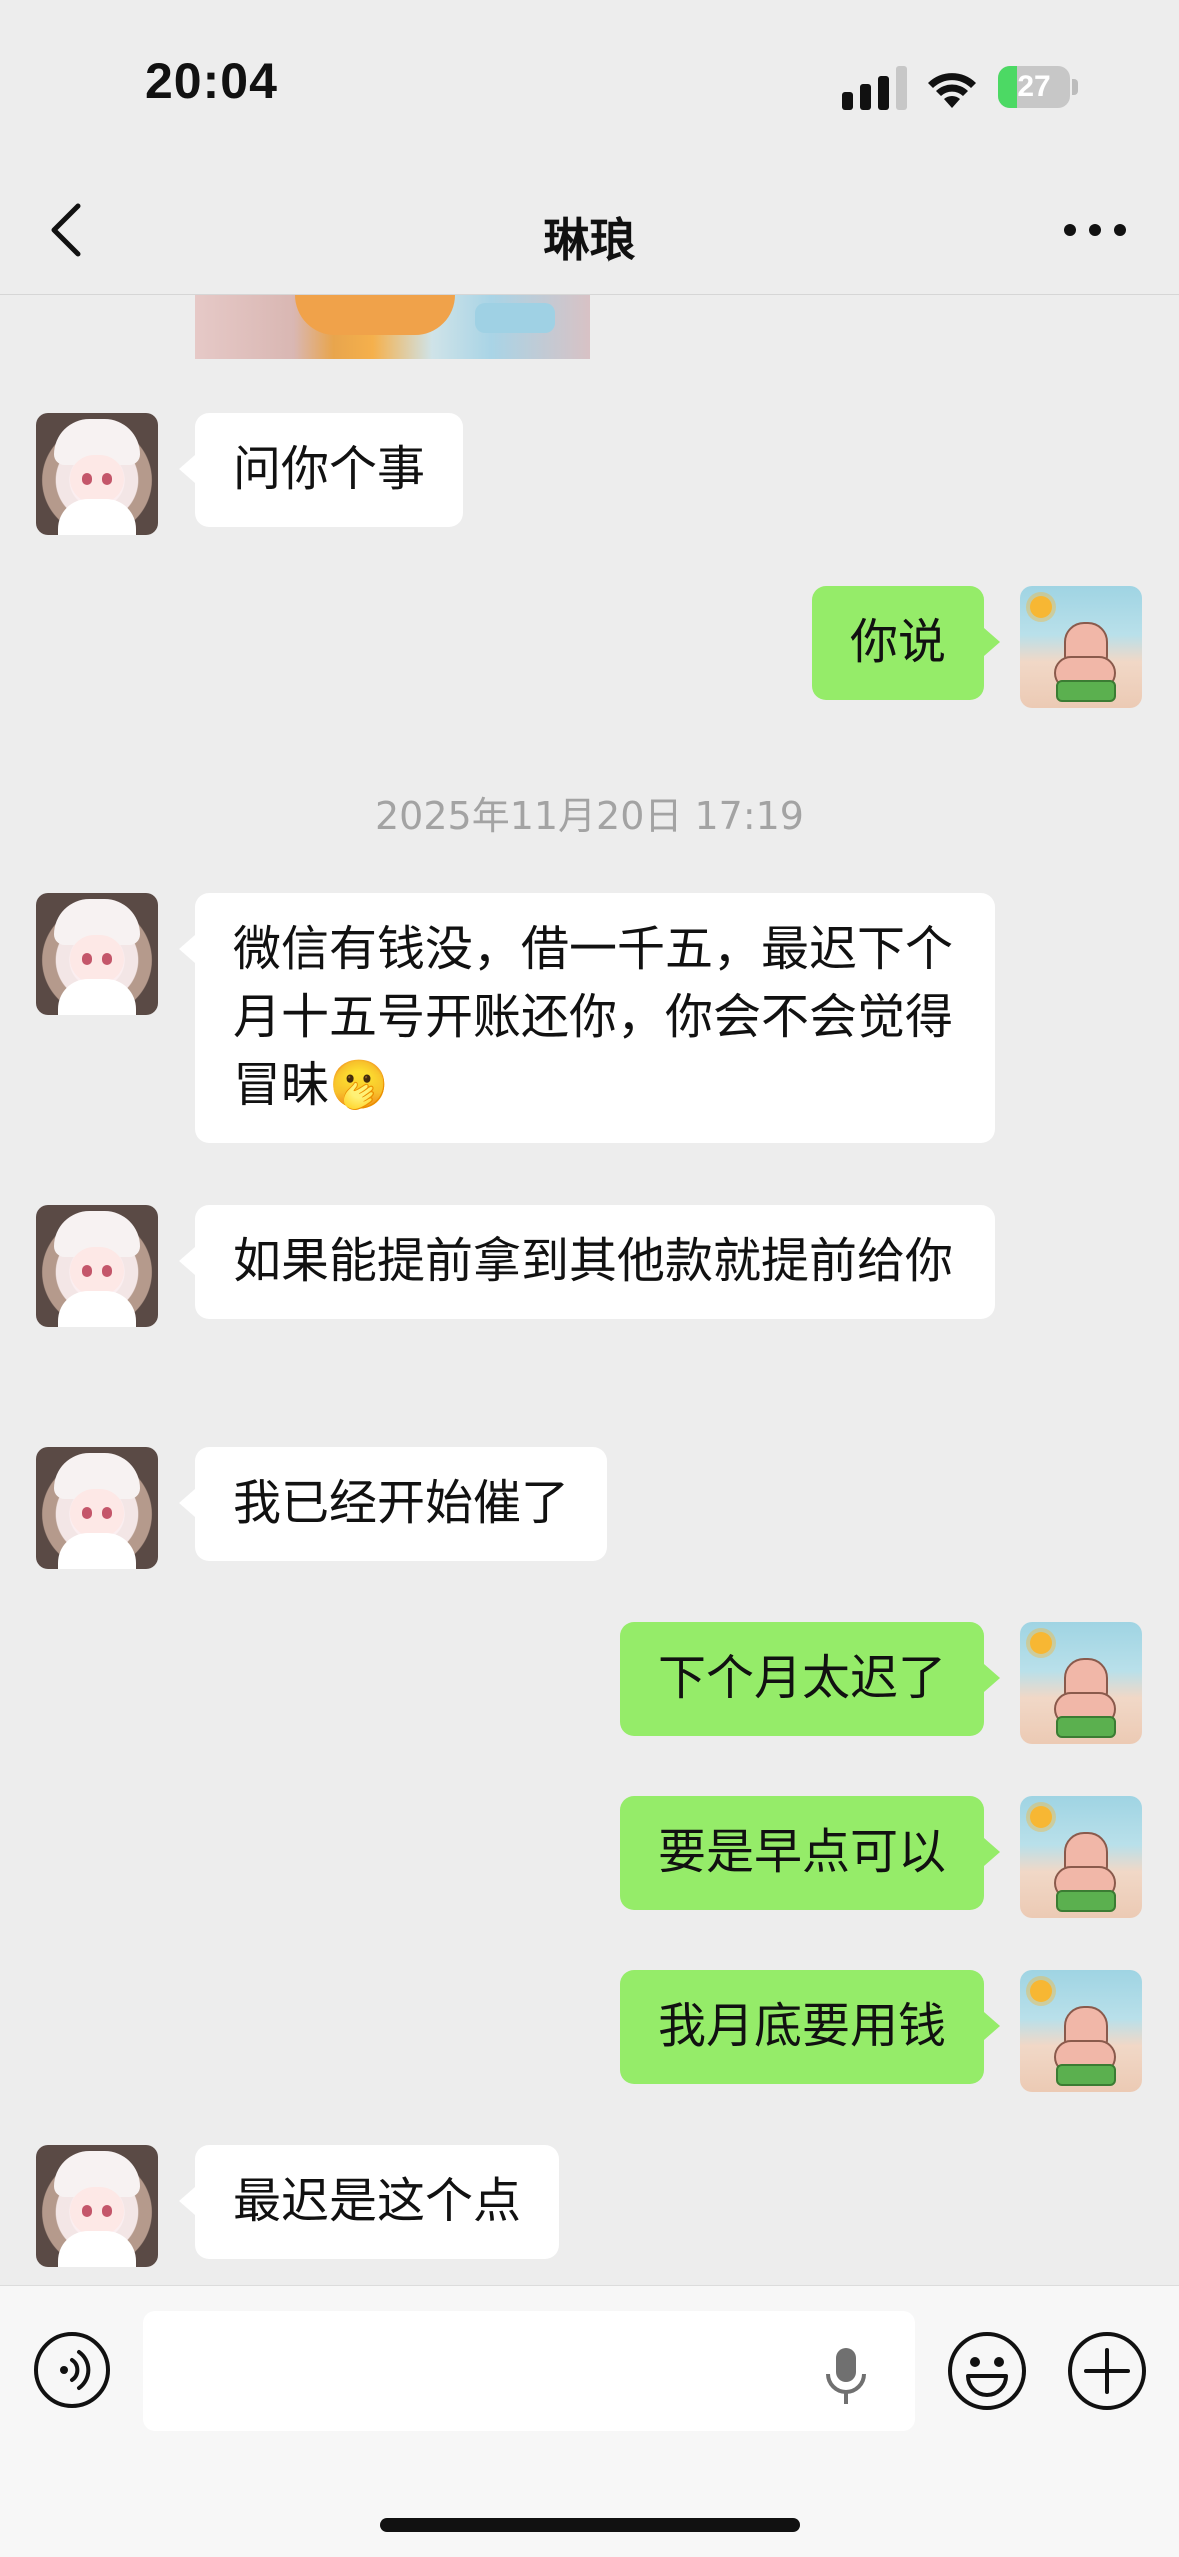 The image size is (1179, 2557). Describe the element at coordinates (587, 1262) in the screenshot. I see `message-bubble-received: 如果能提前拿到其他款就提前给你` at that location.